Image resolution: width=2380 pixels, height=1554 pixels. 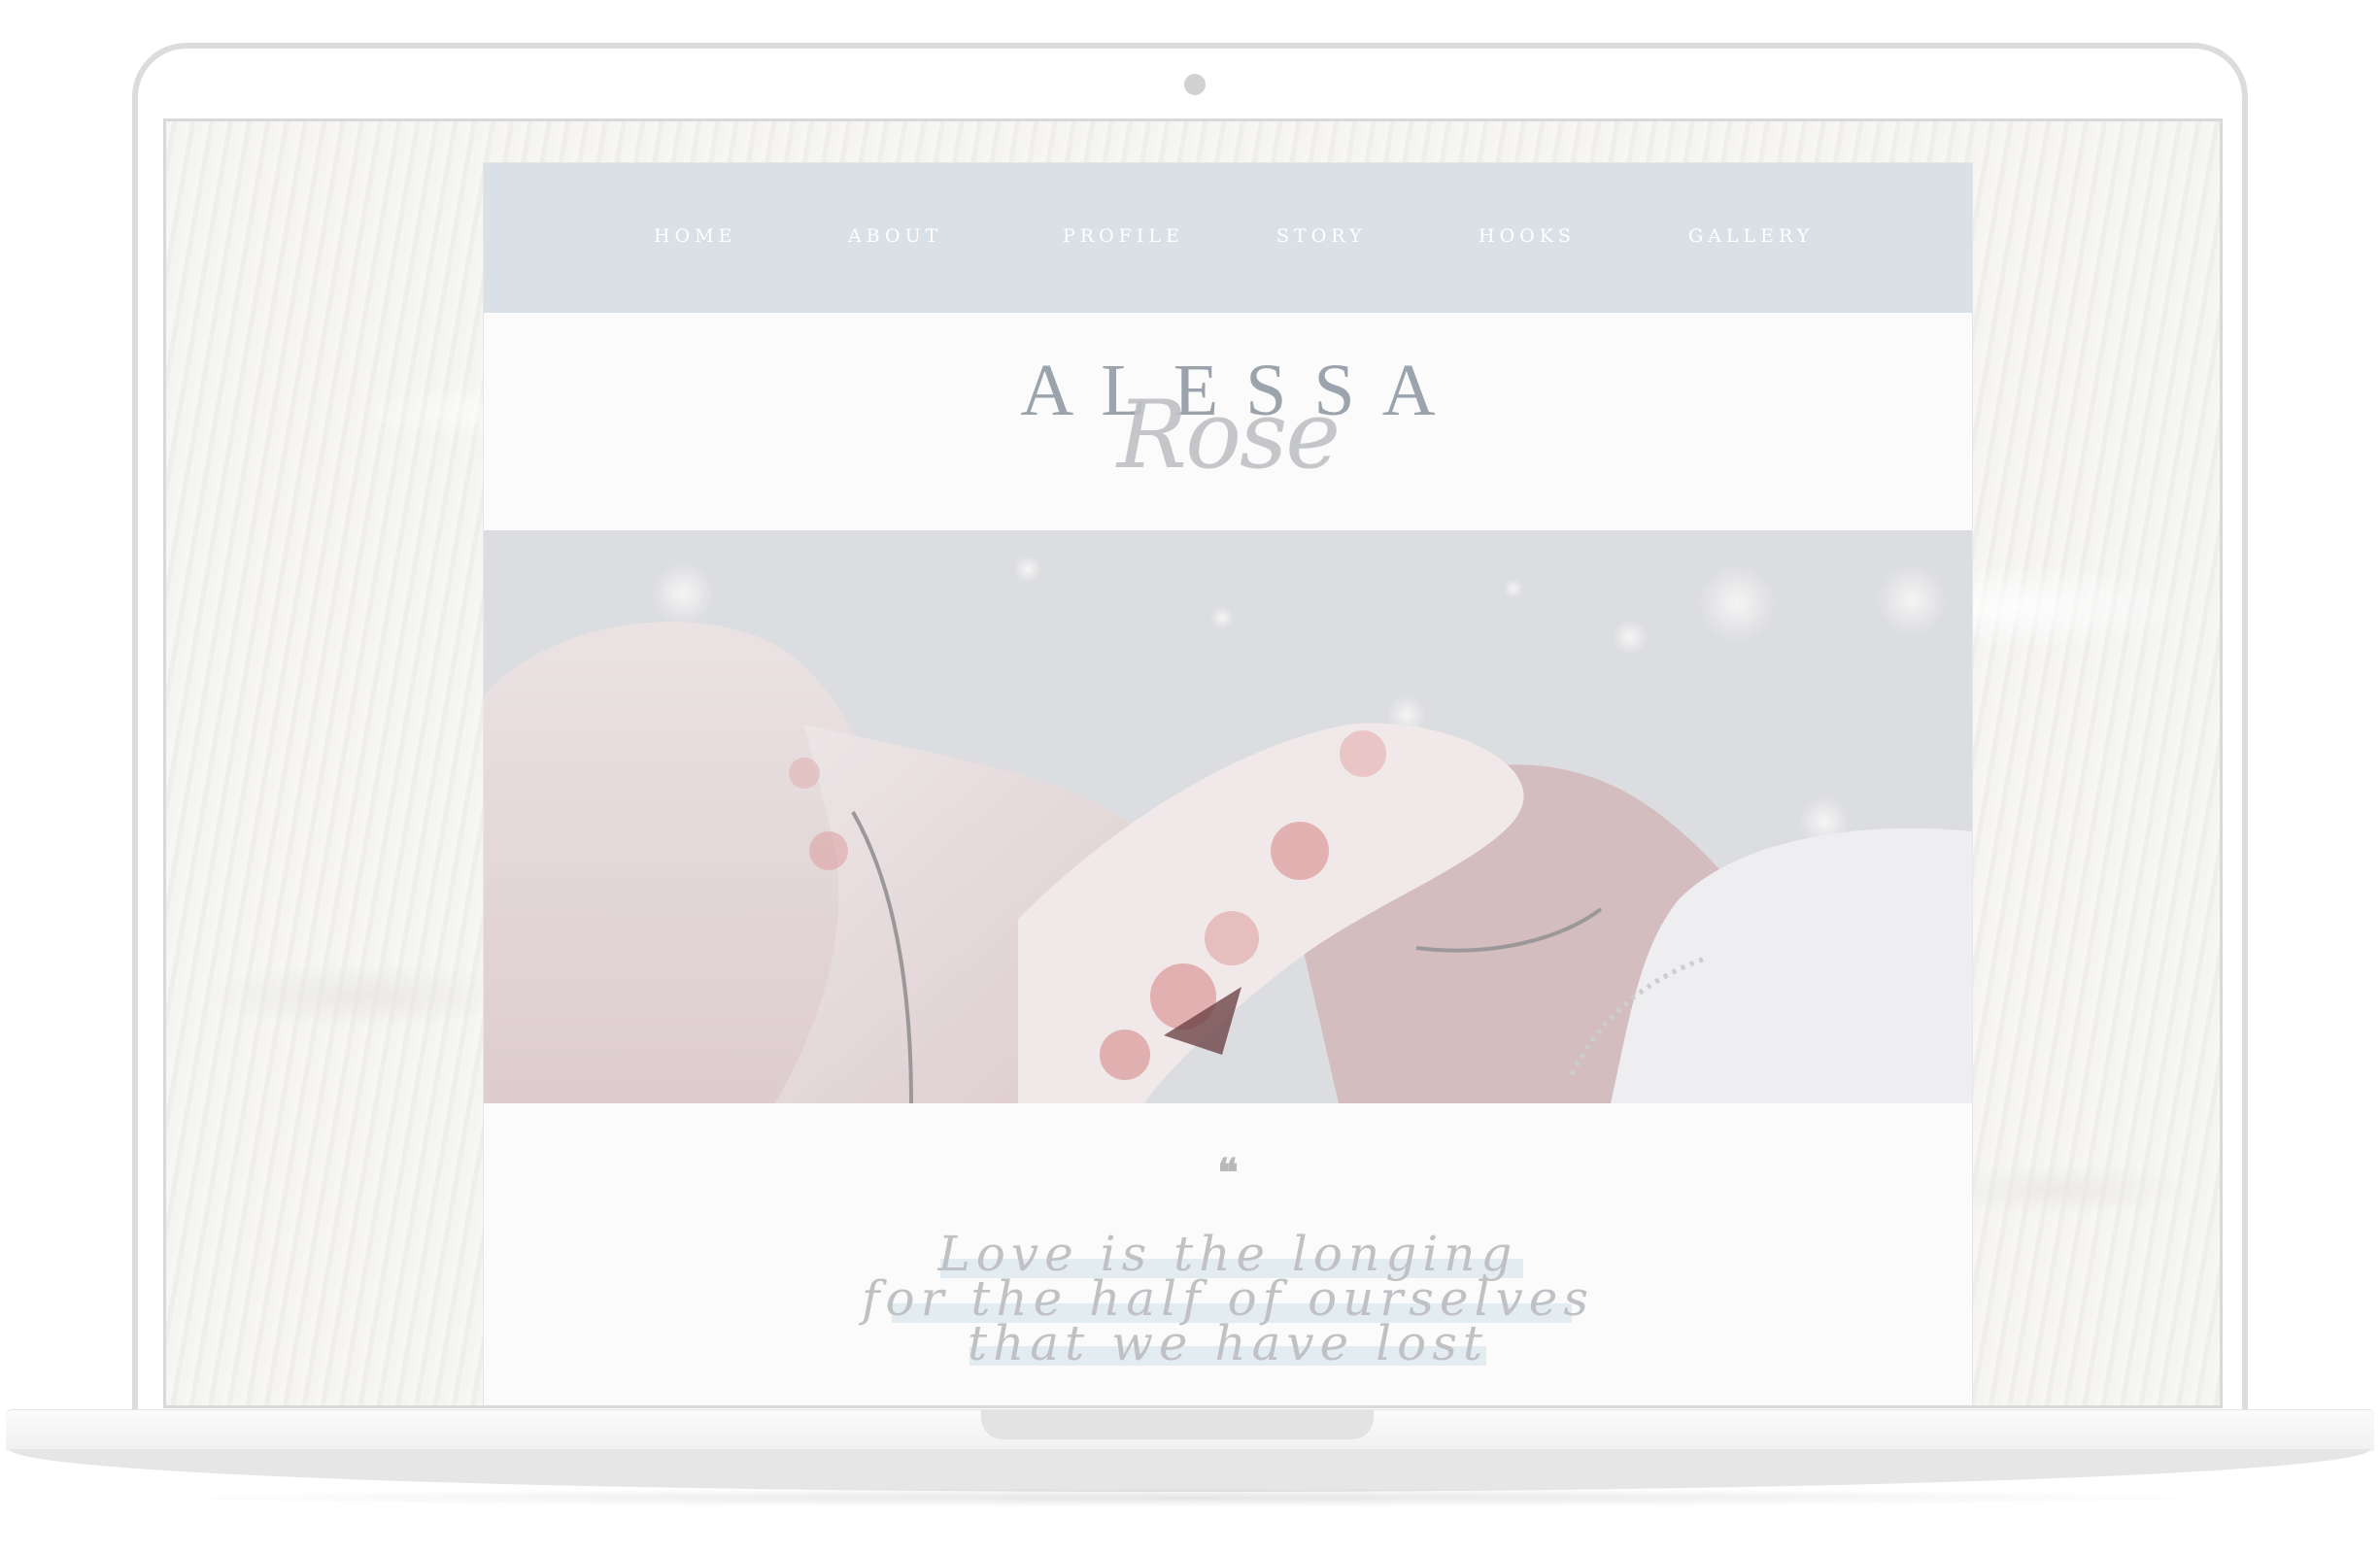 What do you see at coordinates (1228, 1343) in the screenshot?
I see `quote-line-3: that we have lost` at bounding box center [1228, 1343].